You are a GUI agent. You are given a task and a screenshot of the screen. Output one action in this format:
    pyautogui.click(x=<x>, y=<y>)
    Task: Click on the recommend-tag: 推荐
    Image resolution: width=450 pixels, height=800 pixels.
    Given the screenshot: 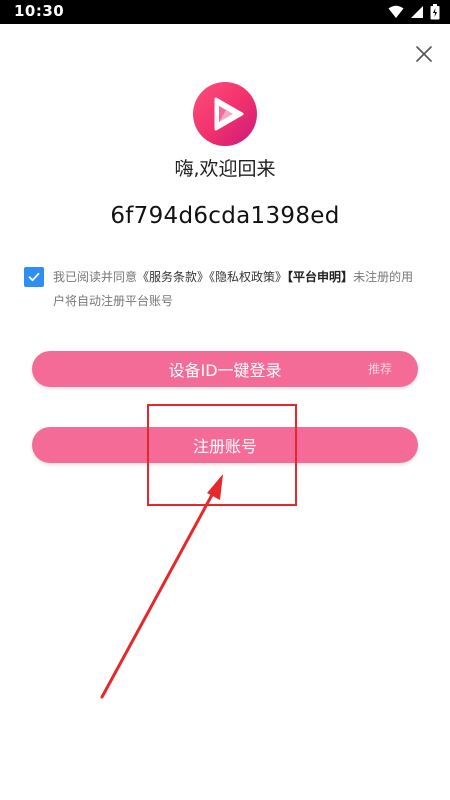 What is the action you would take?
    pyautogui.click(x=379, y=369)
    